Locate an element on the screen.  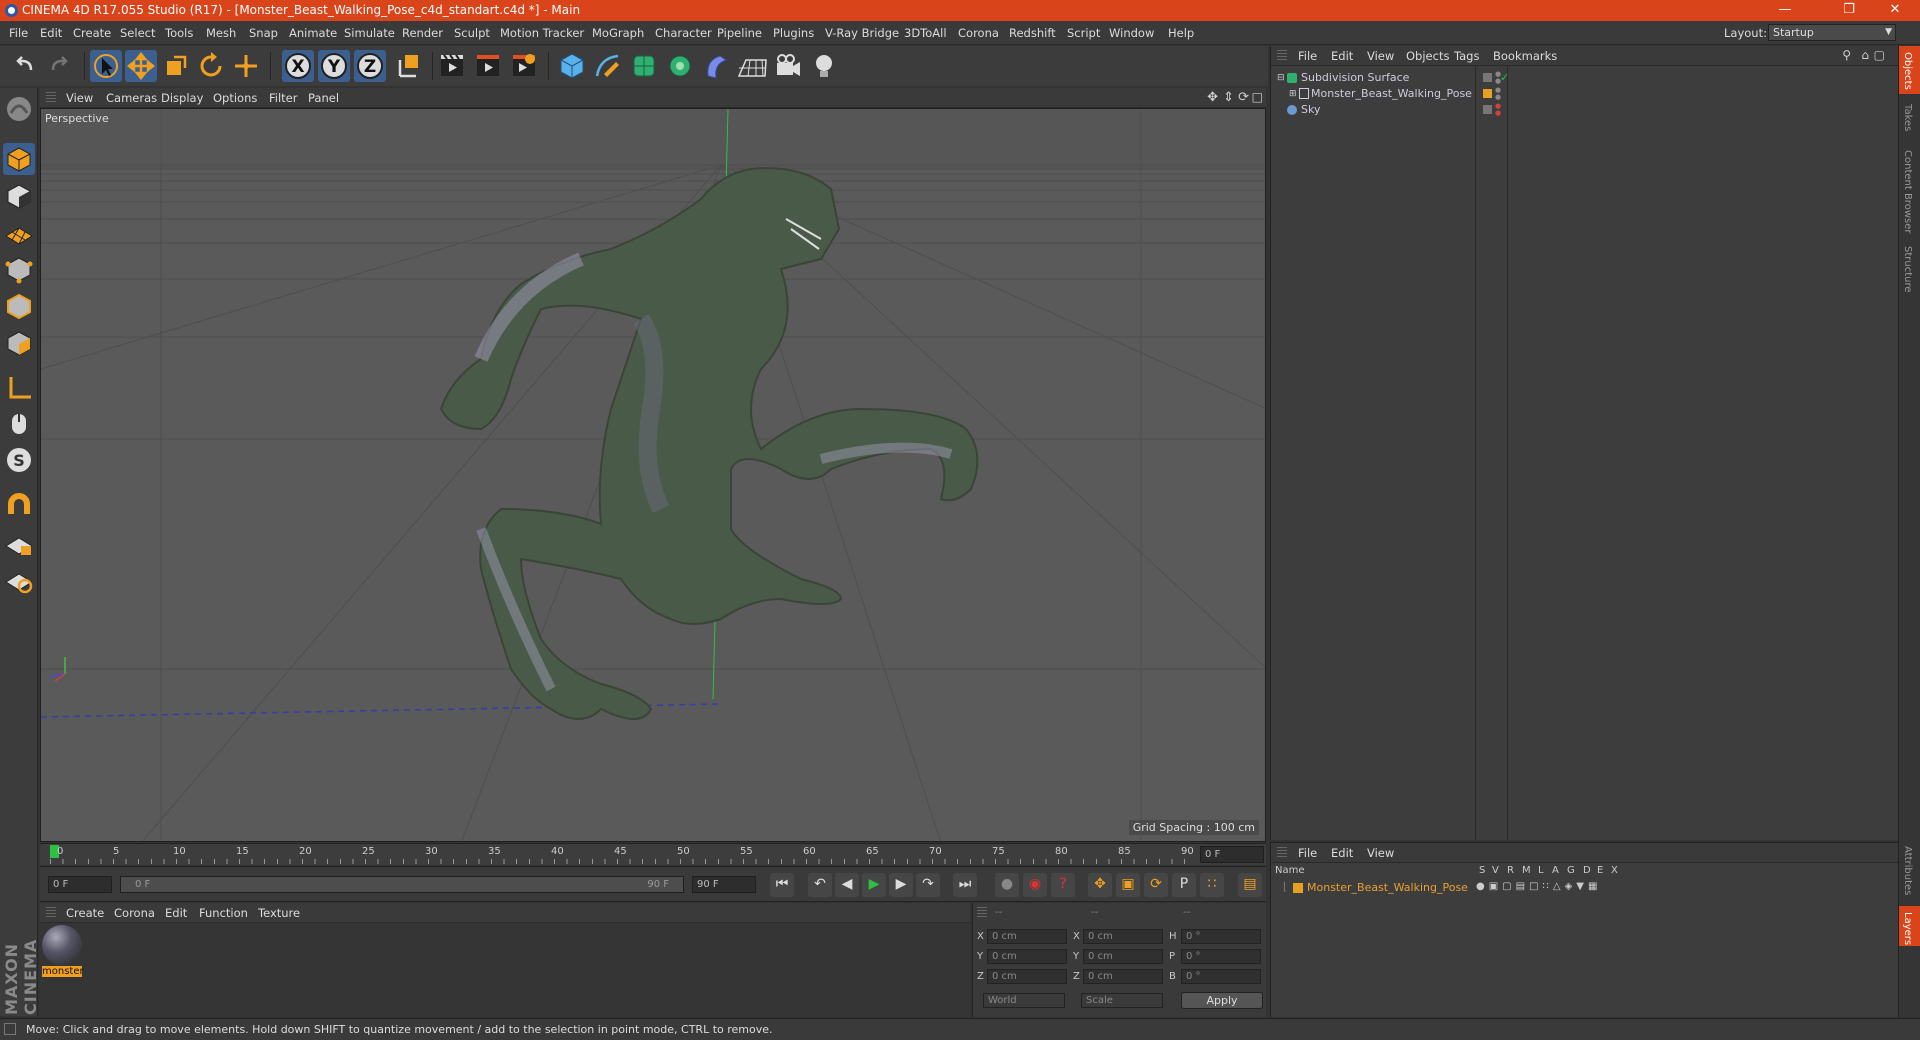
material-menu-edit: Edit is located at coordinates (176, 913).